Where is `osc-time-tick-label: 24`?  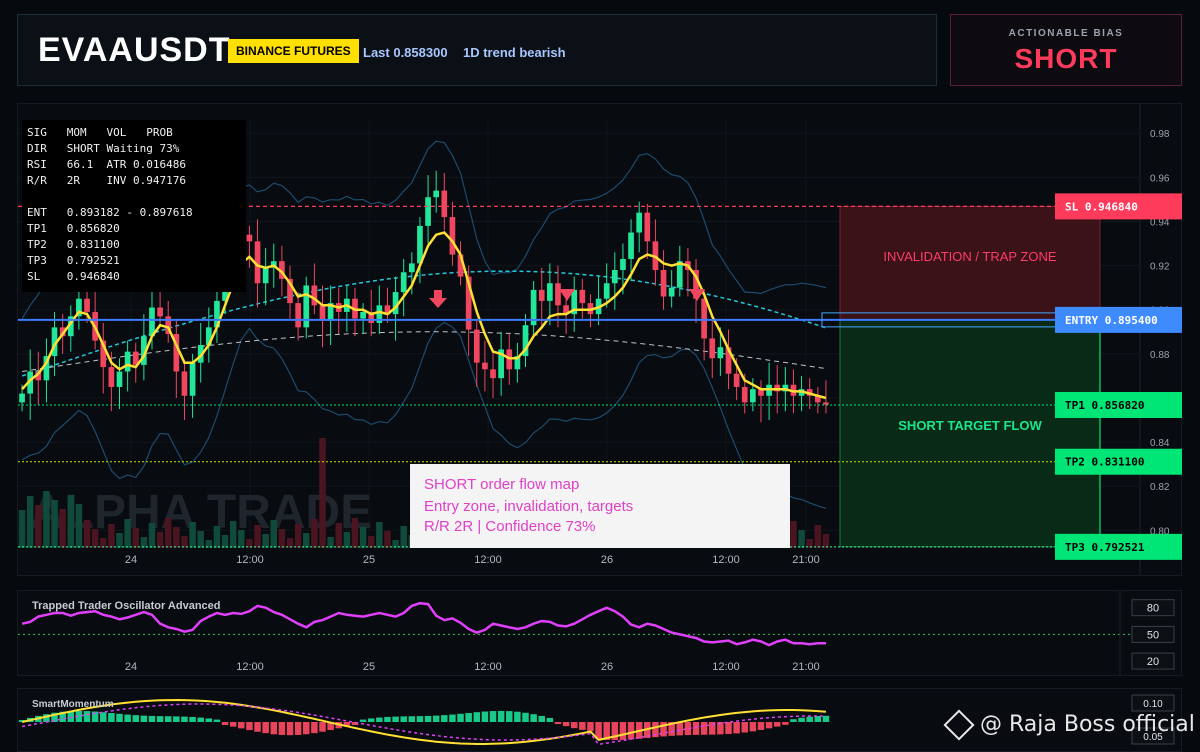
osc-time-tick-label: 24 is located at coordinates (131, 667).